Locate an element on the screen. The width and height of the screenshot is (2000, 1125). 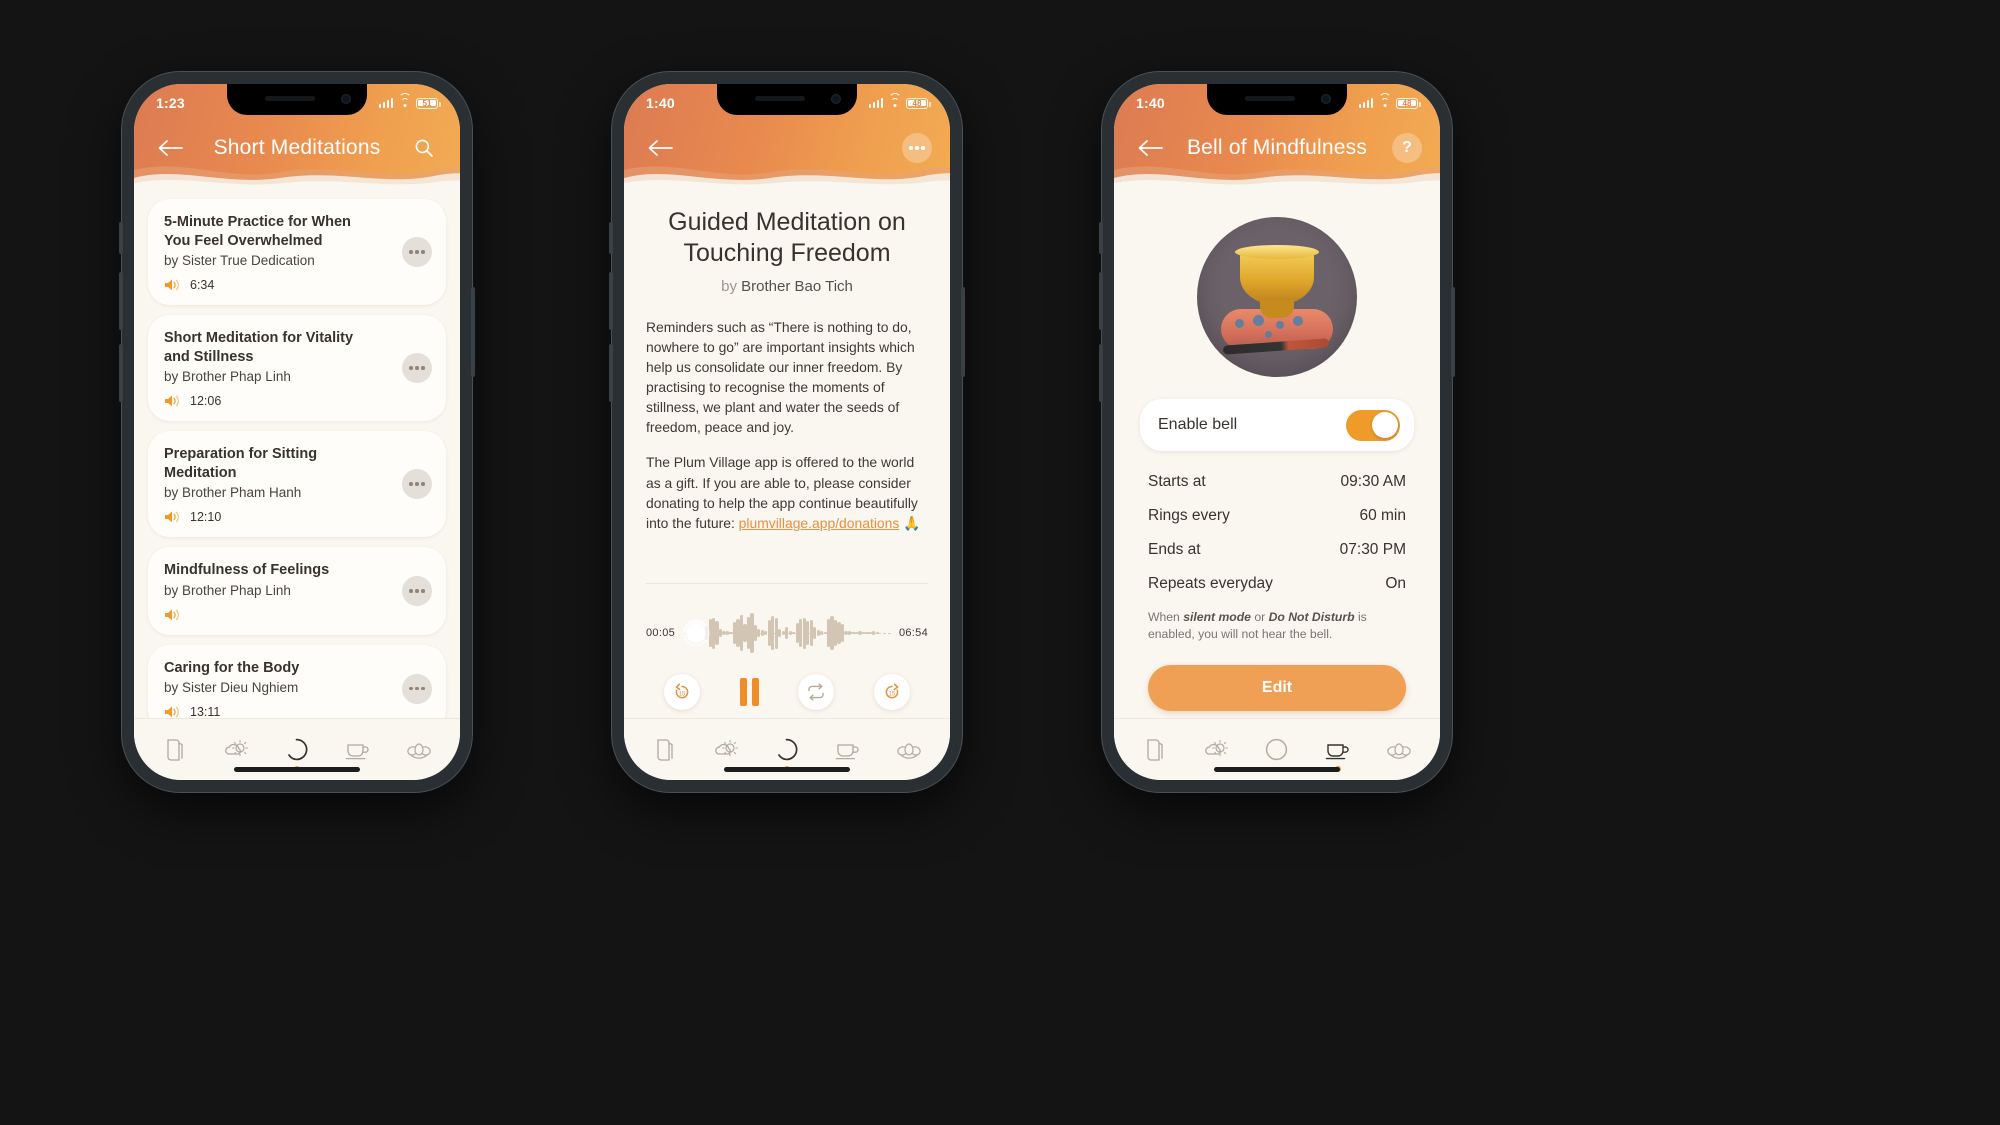
enable-bell-row: Enable bell is located at coordinates (1277, 425).